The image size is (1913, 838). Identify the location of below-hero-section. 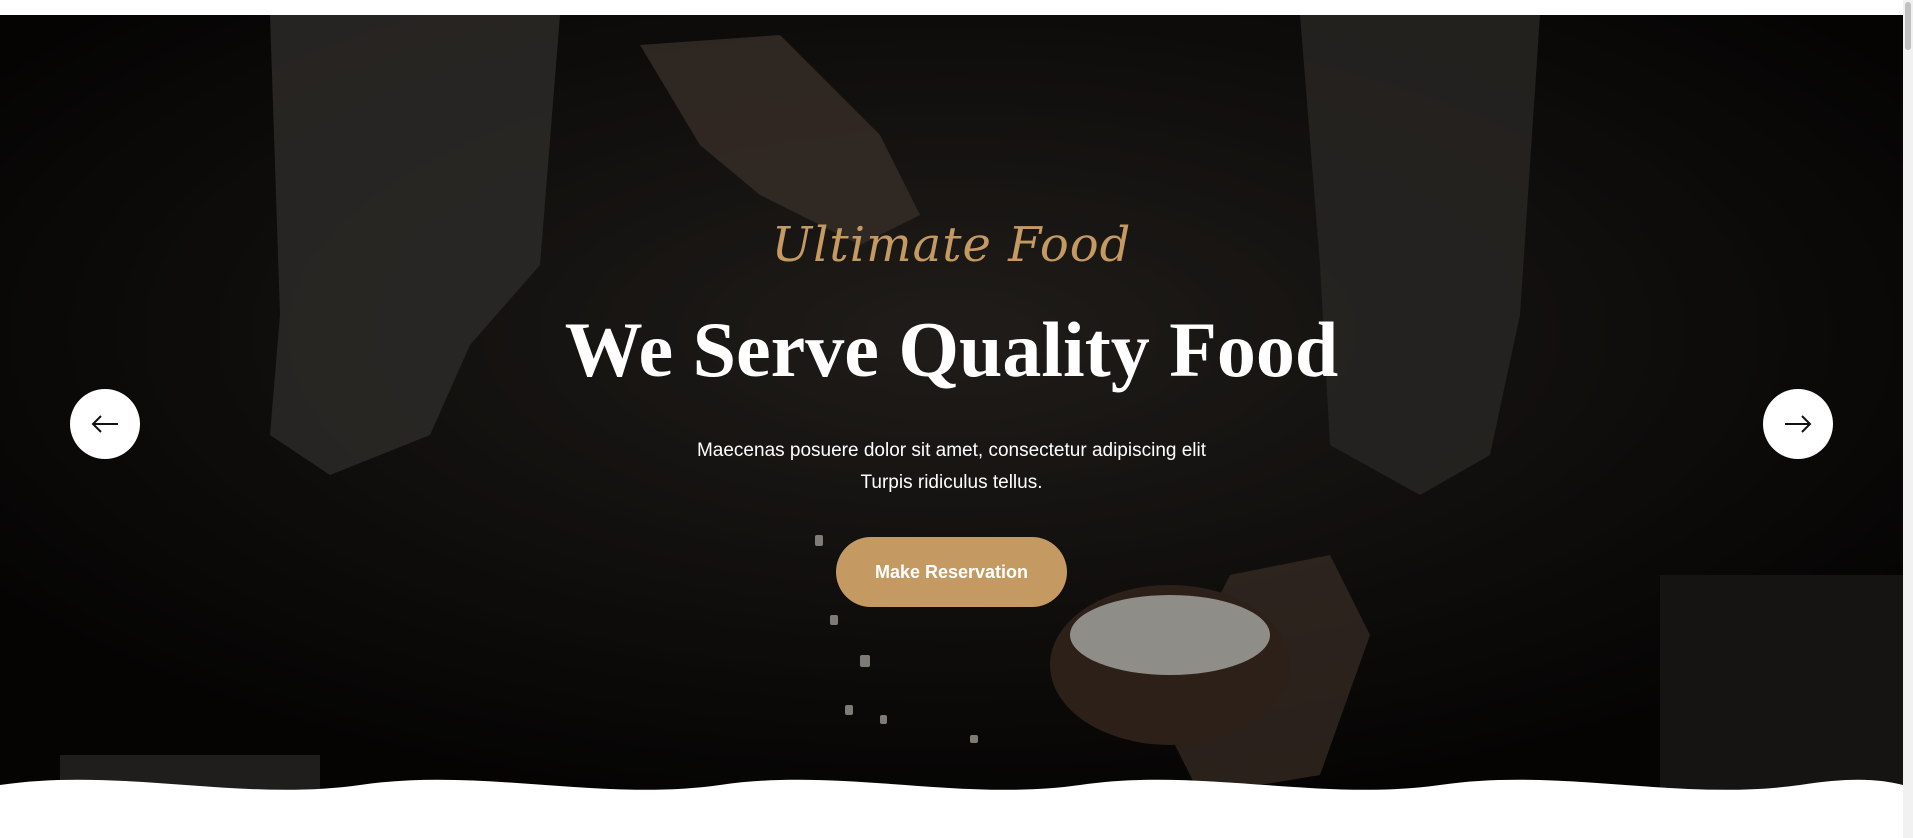
(951, 825).